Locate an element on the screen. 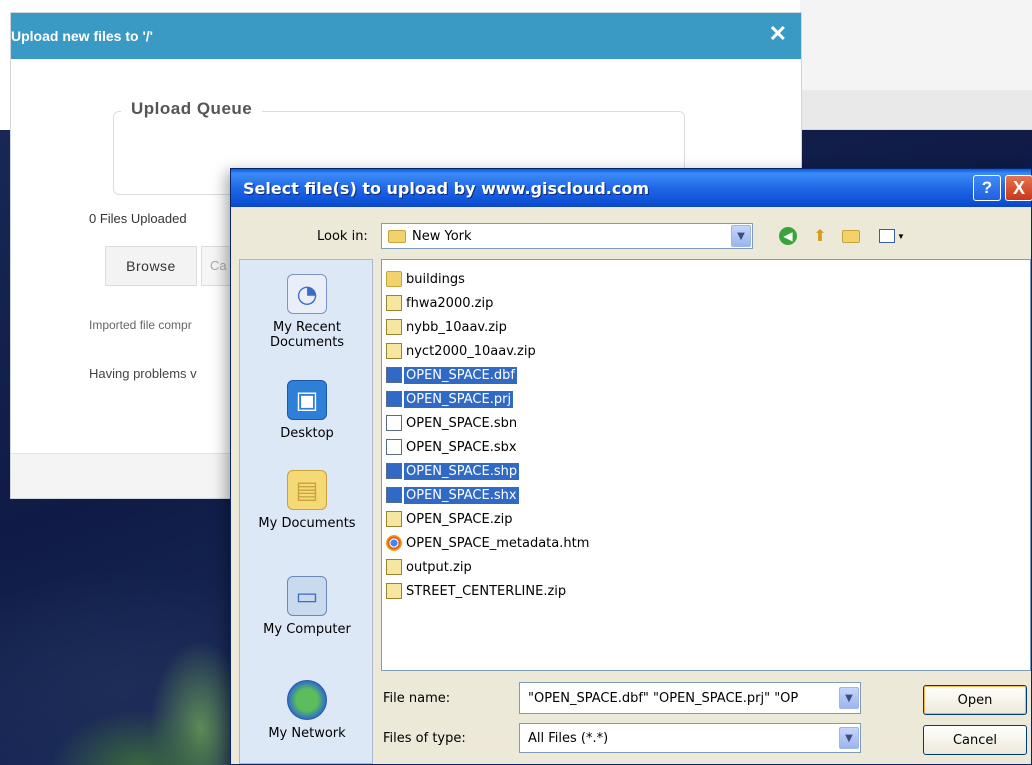 This screenshot has height=765, width=1032. file-name-label: File name: is located at coordinates (417, 698).